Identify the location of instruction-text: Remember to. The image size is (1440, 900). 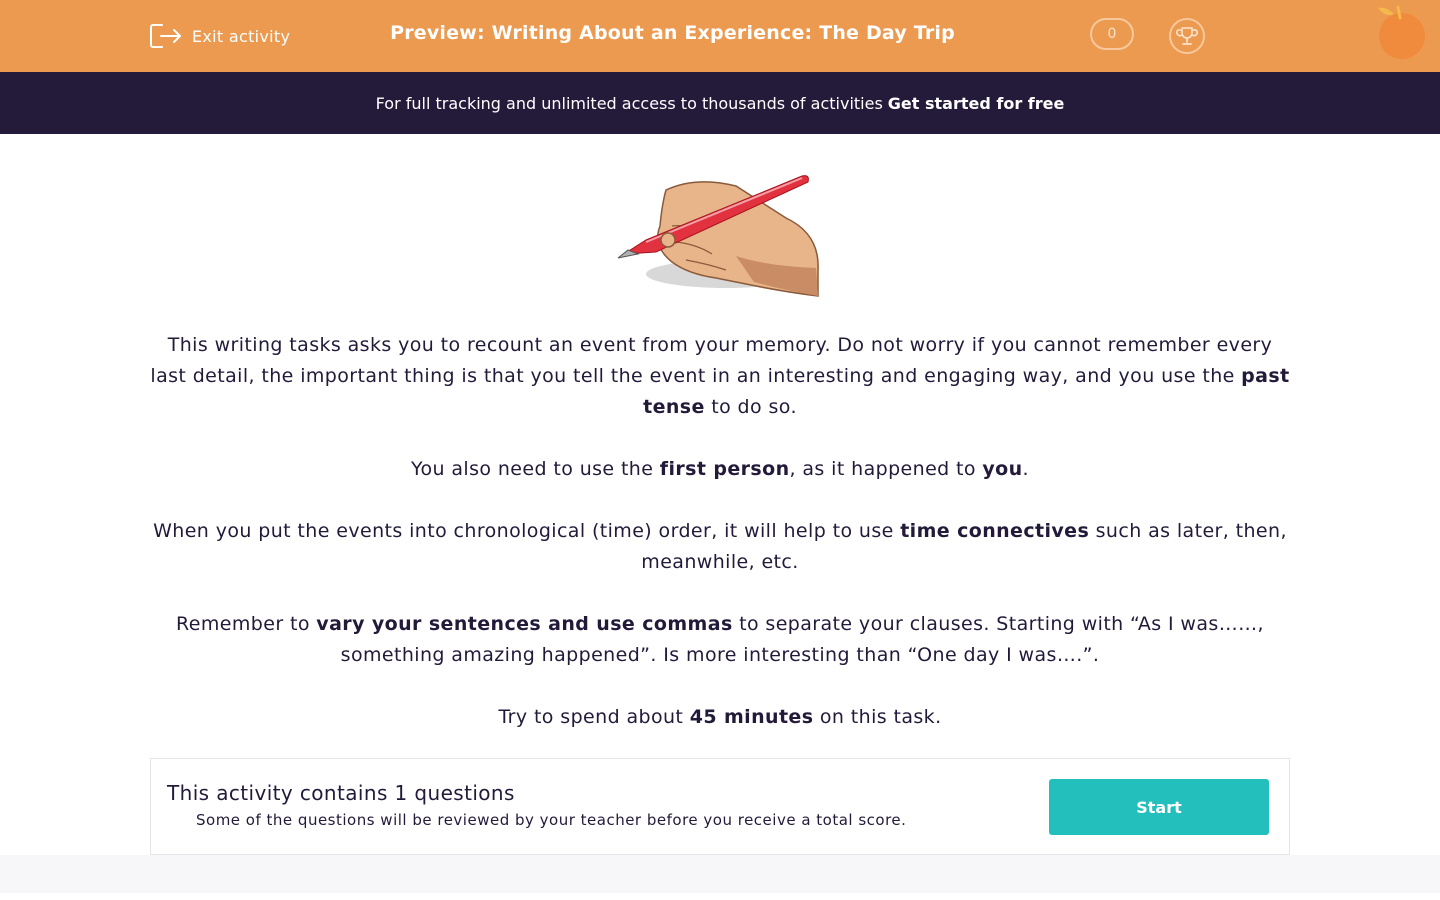
(246, 624).